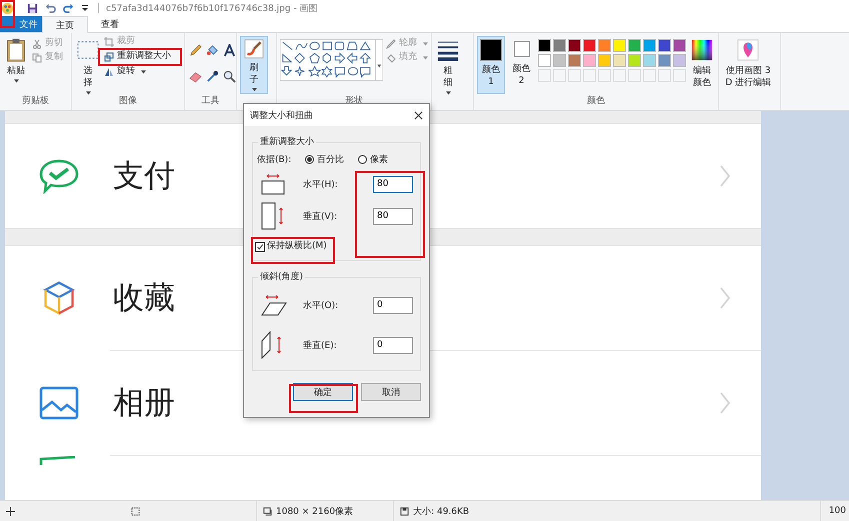  What do you see at coordinates (137, 71) in the screenshot?
I see `rotate-button: 旋转` at bounding box center [137, 71].